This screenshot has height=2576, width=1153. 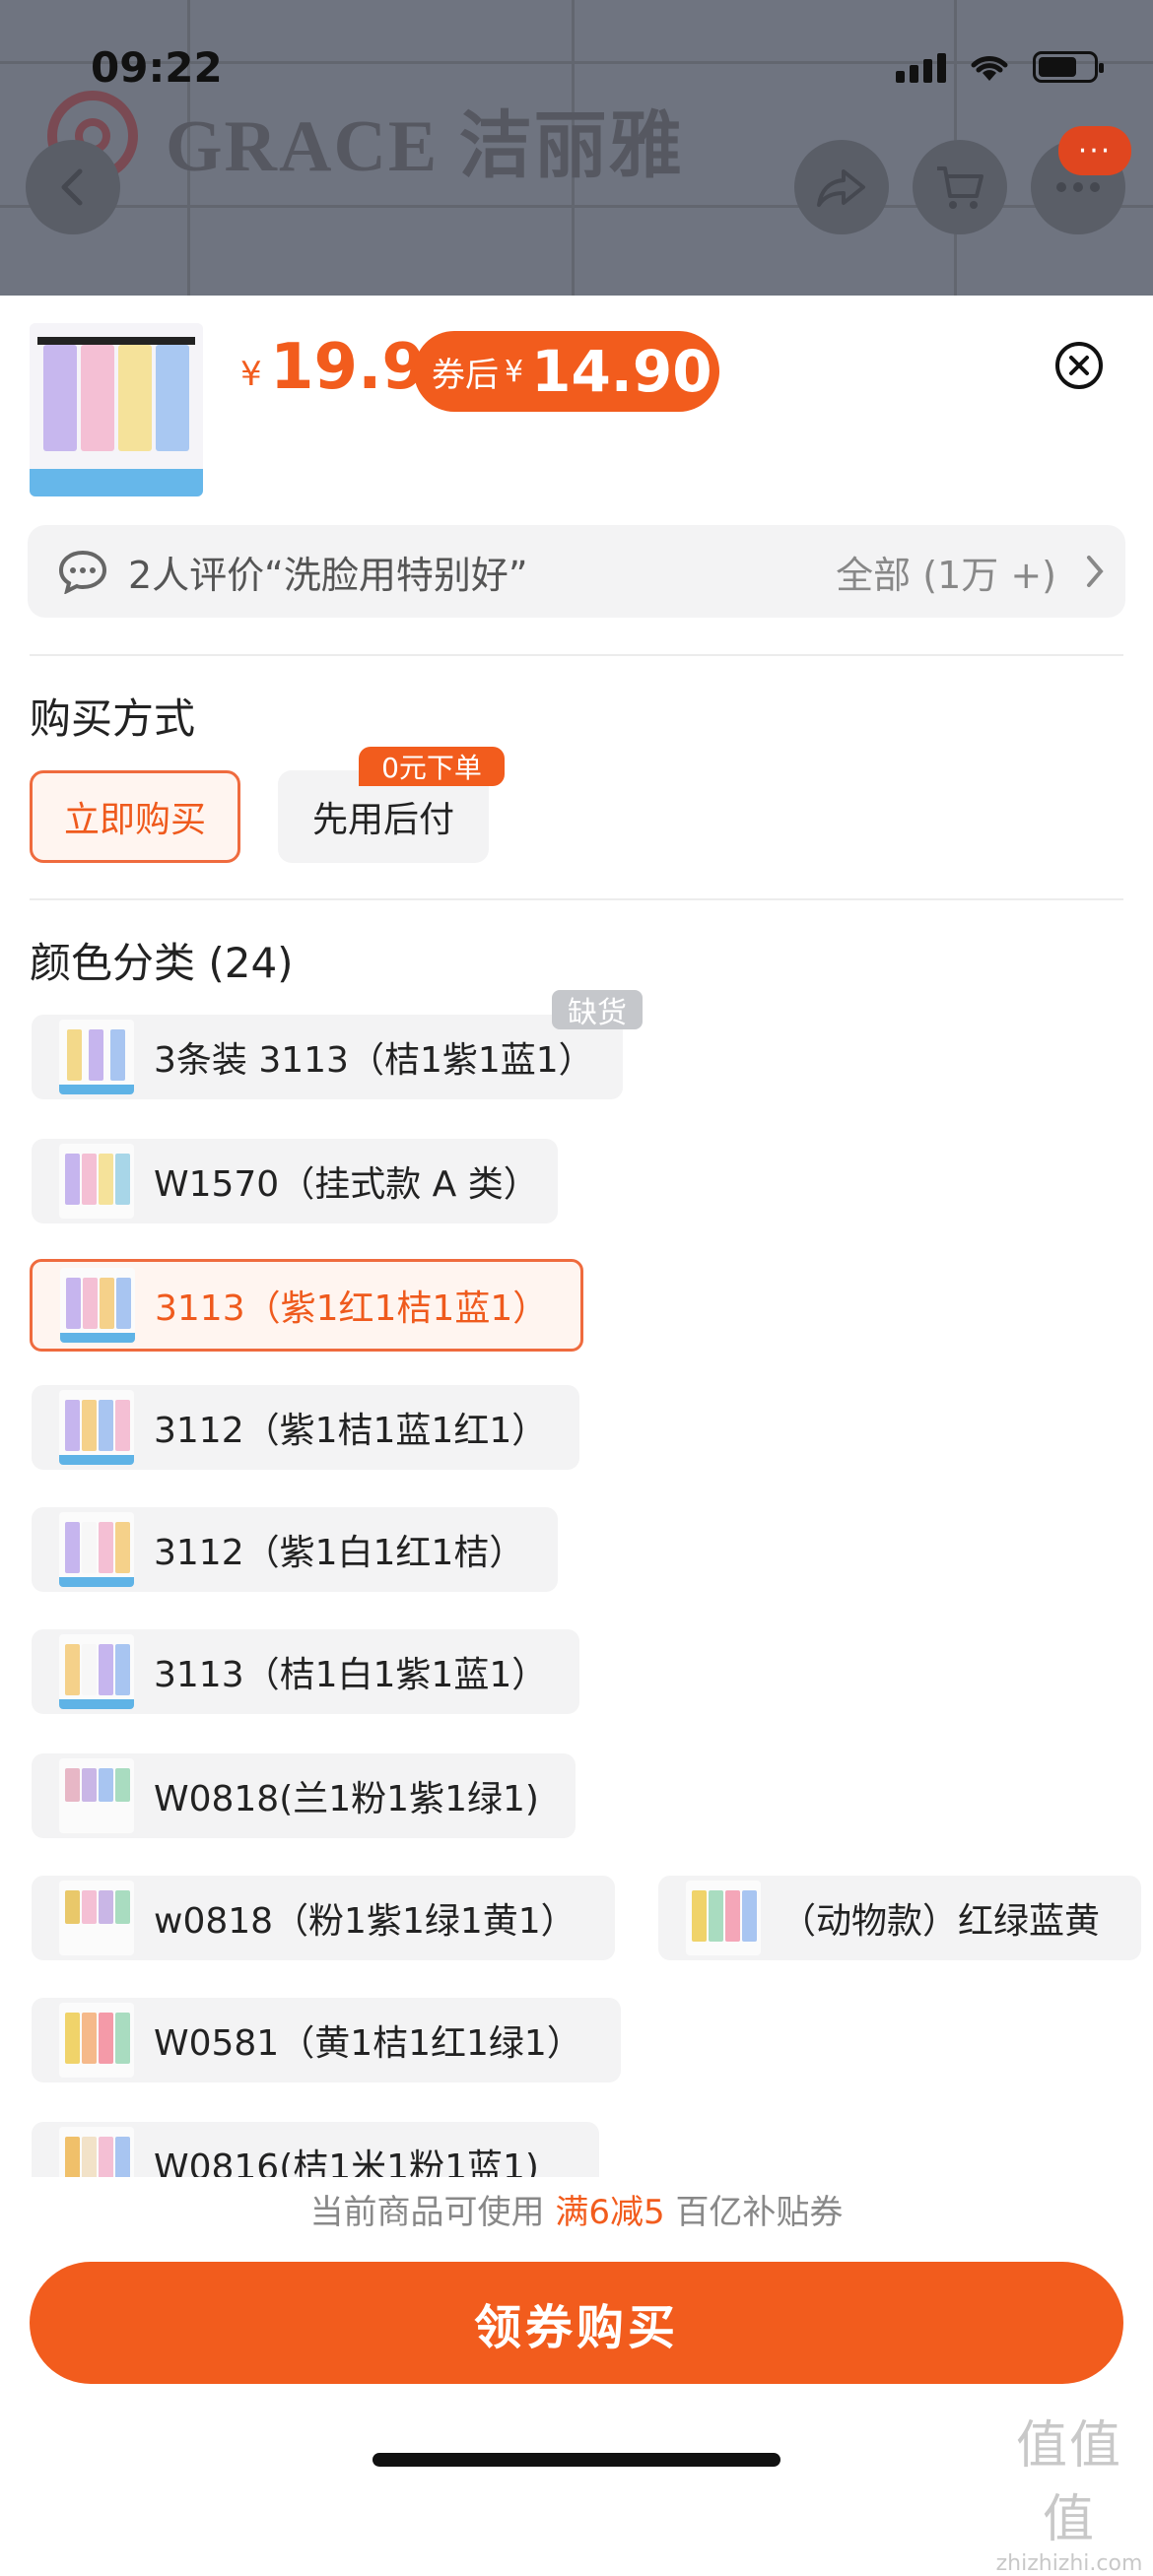 I want to click on watermark-url: zhizhizhi.com, so click(x=1069, y=2564).